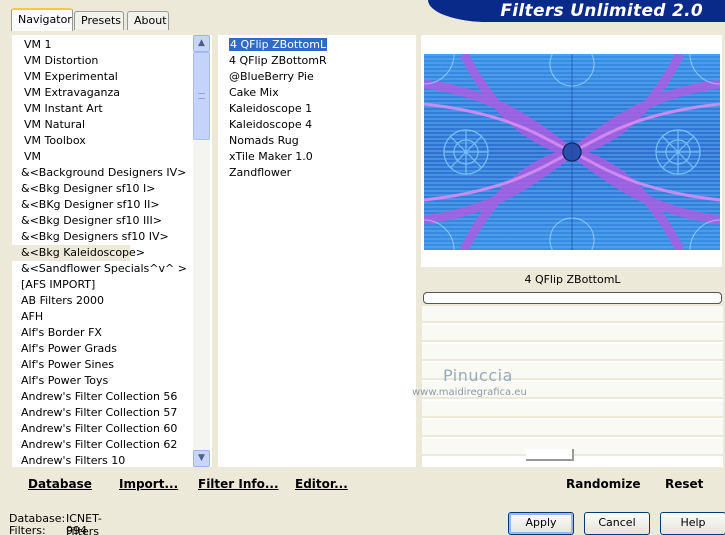  I want to click on scroll-thumb, so click(201, 96).